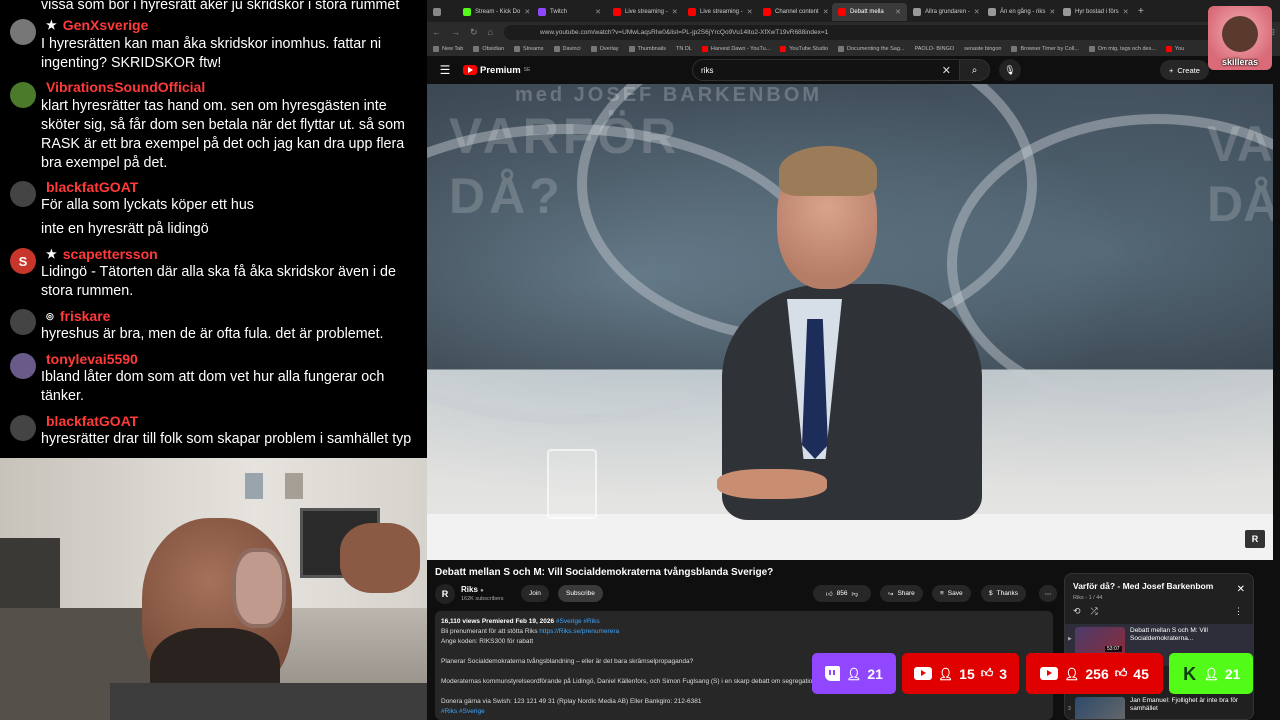 Image resolution: width=1280 pixels, height=720 pixels. Describe the element at coordinates (106, 25) in the screenshot. I see `chat-username: GenXsverige` at that location.